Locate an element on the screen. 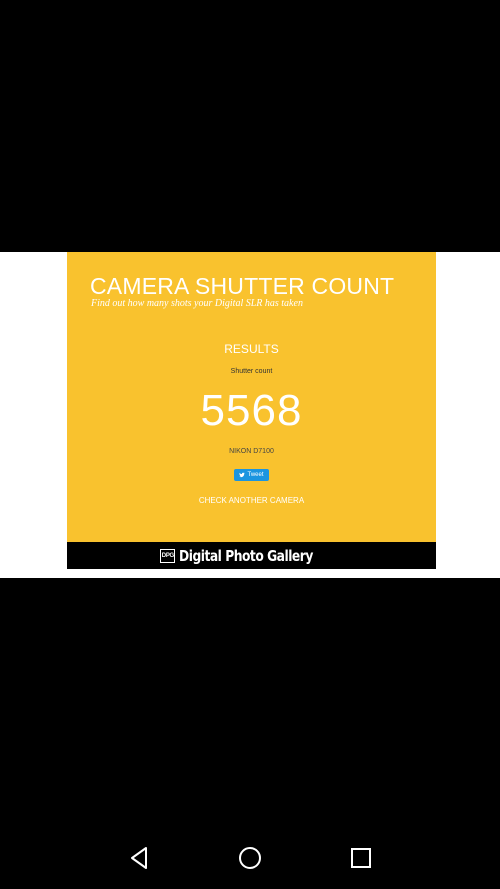 This screenshot has width=500, height=889. system-navigation-bar is located at coordinates (250, 859).